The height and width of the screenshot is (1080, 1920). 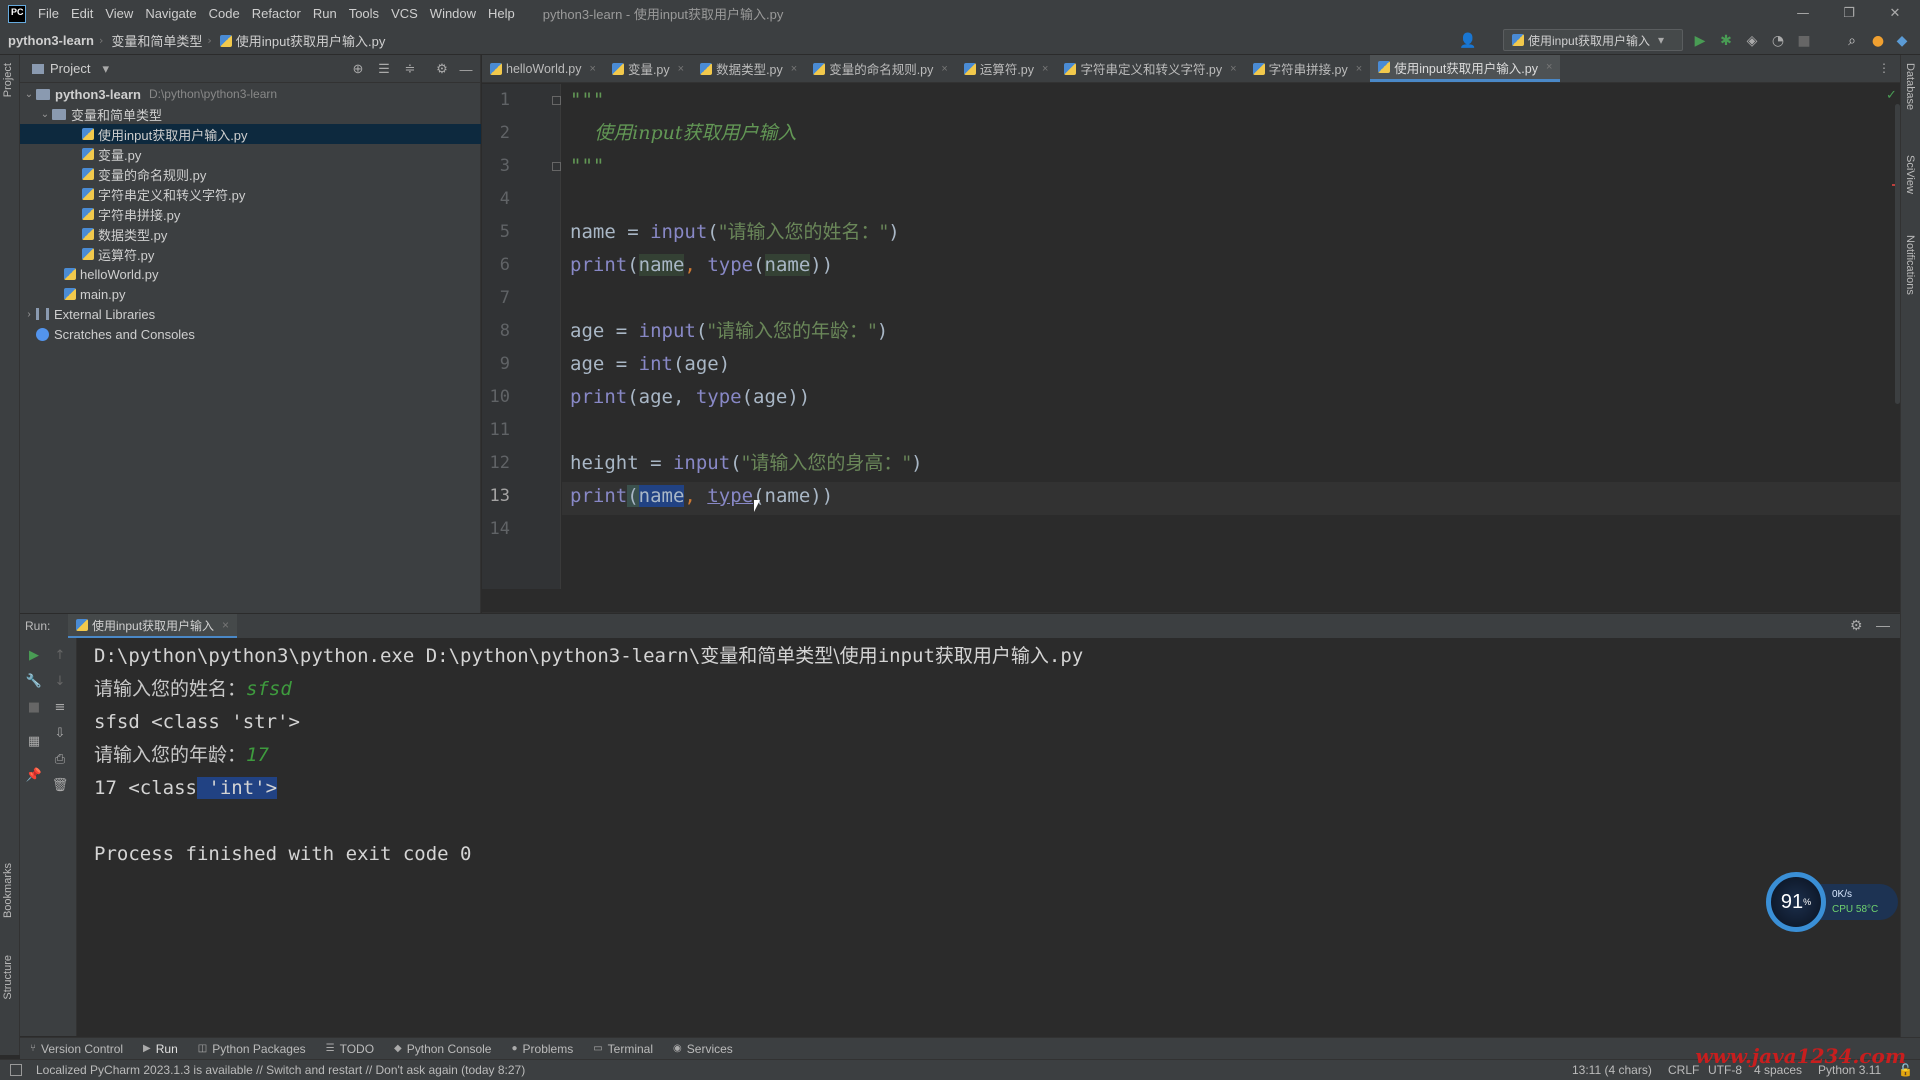 What do you see at coordinates (153, 626) in the screenshot?
I see `run-tab: 使用input获取用户输入 ×` at bounding box center [153, 626].